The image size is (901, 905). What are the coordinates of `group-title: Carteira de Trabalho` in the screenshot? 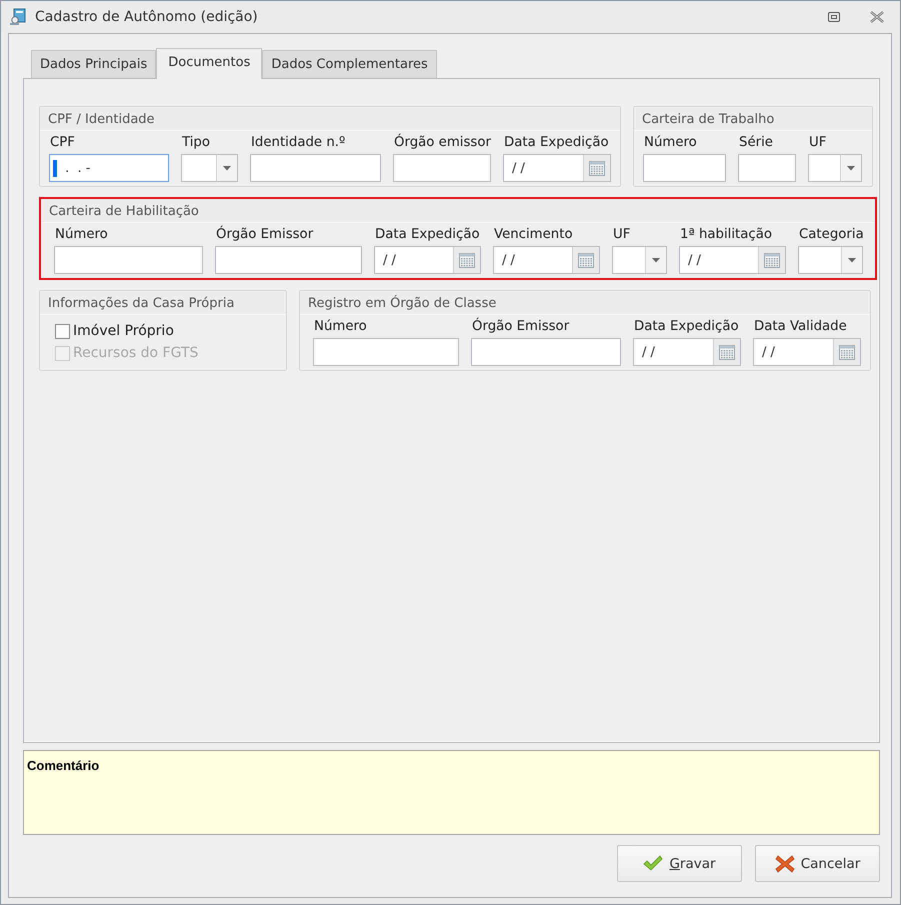 It's located at (753, 119).